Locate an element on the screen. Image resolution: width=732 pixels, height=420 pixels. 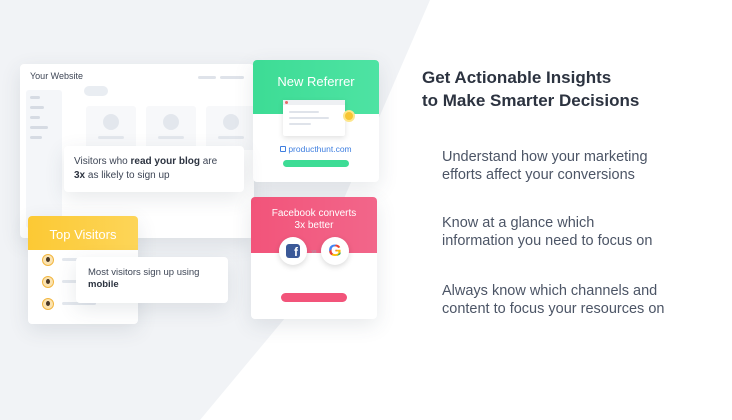
referrer-bar is located at coordinates (316, 163).